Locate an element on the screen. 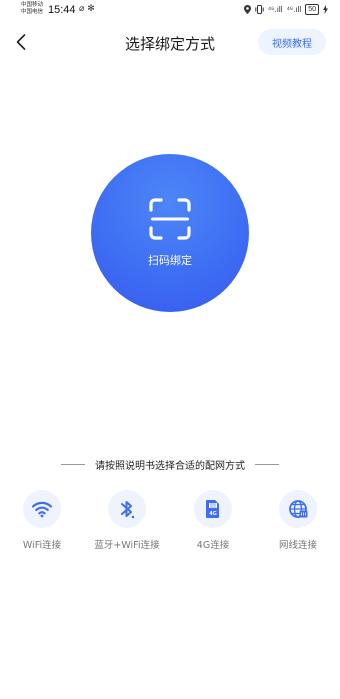 This screenshot has height=699, width=340. carrier-1: 中国移动 is located at coordinates (32, 5).